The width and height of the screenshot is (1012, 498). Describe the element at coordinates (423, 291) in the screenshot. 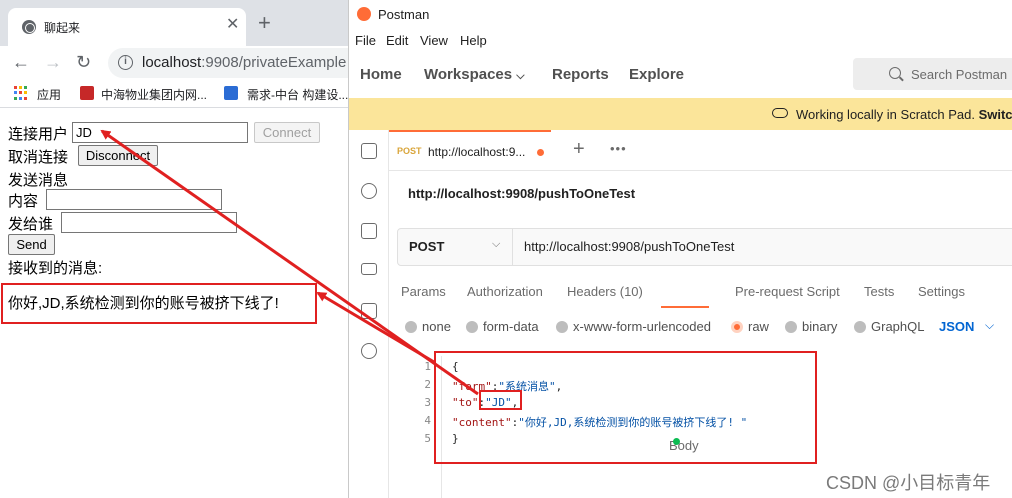

I see `tab-params: Params` at that location.